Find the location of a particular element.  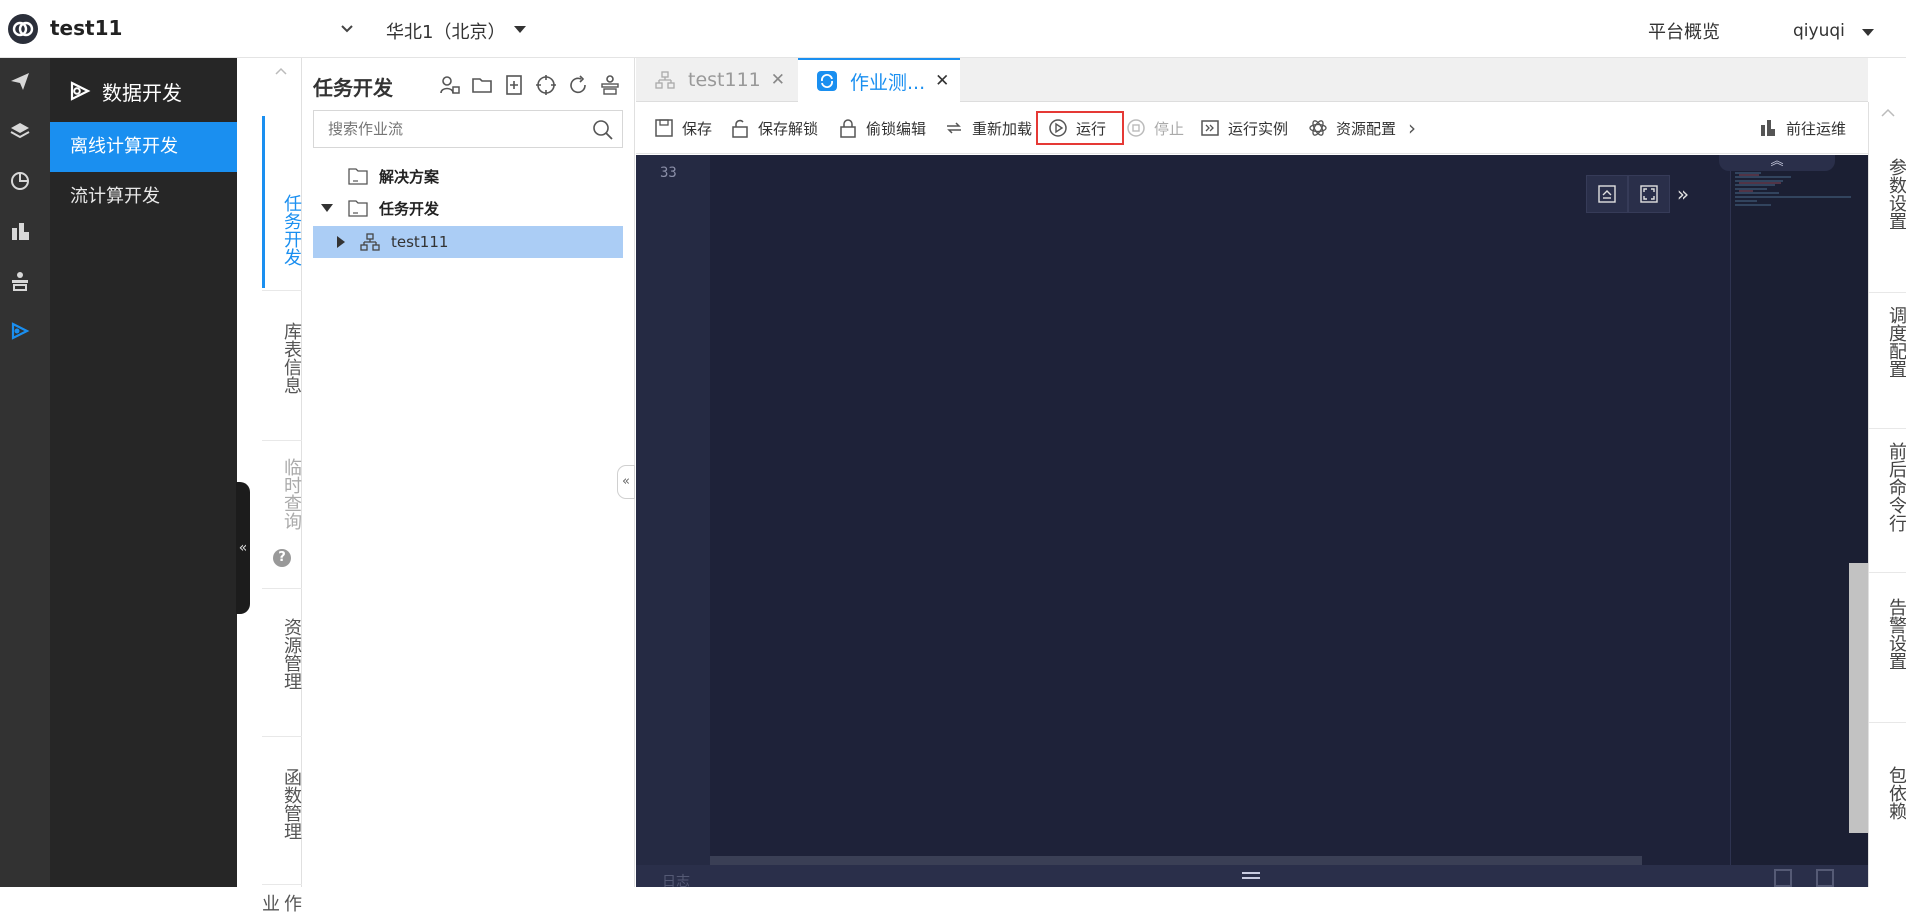

save-unlock-button: 保存解锁 is located at coordinates (774, 128).